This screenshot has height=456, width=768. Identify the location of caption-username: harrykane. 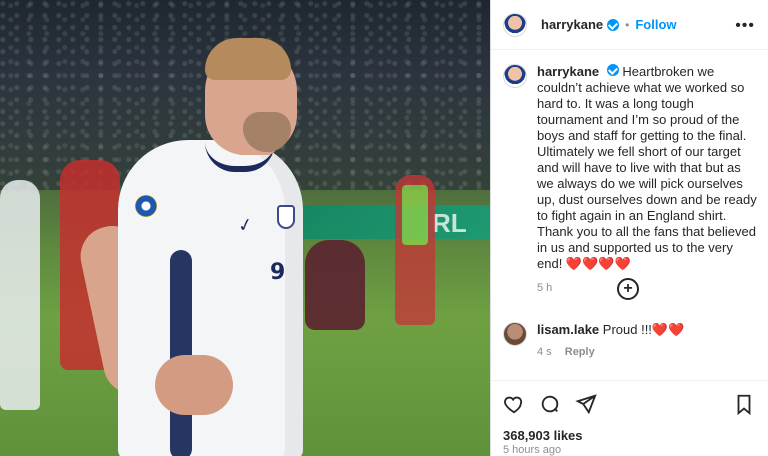
(568, 71).